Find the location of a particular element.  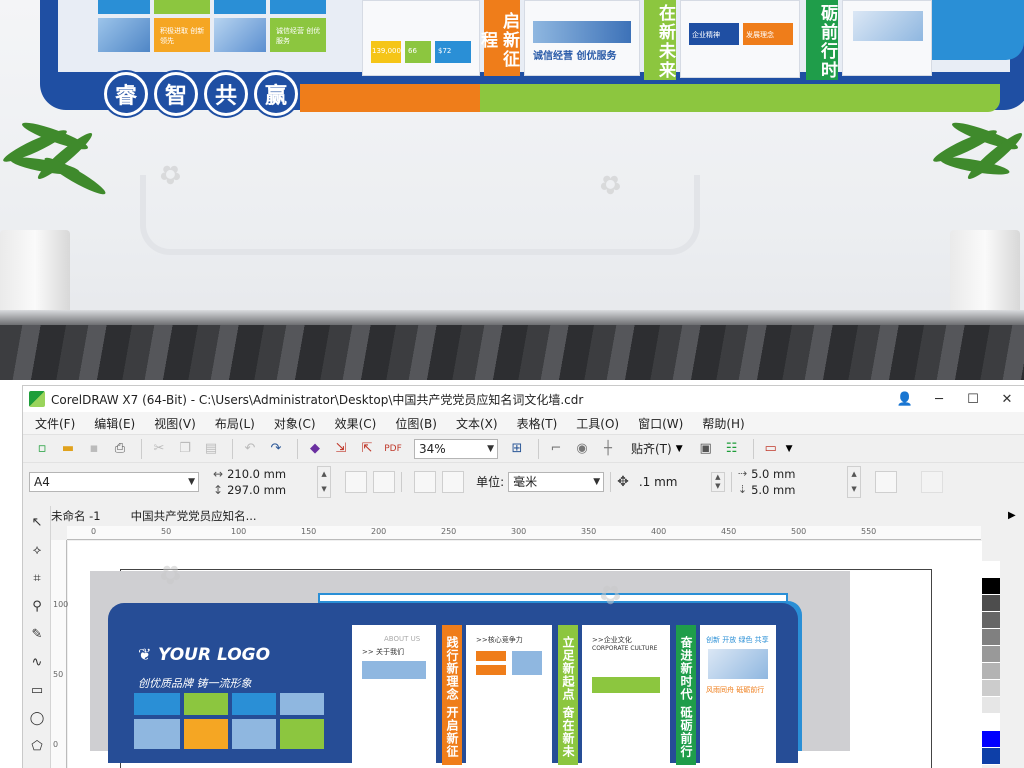

duplicate-distance-fields: 5.0 mm 5.0 mm is located at coordinates (797, 482).